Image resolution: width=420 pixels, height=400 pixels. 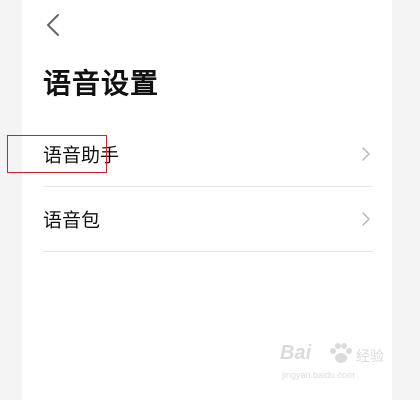 What do you see at coordinates (101, 83) in the screenshot?
I see `page-title: 语音设置` at bounding box center [101, 83].